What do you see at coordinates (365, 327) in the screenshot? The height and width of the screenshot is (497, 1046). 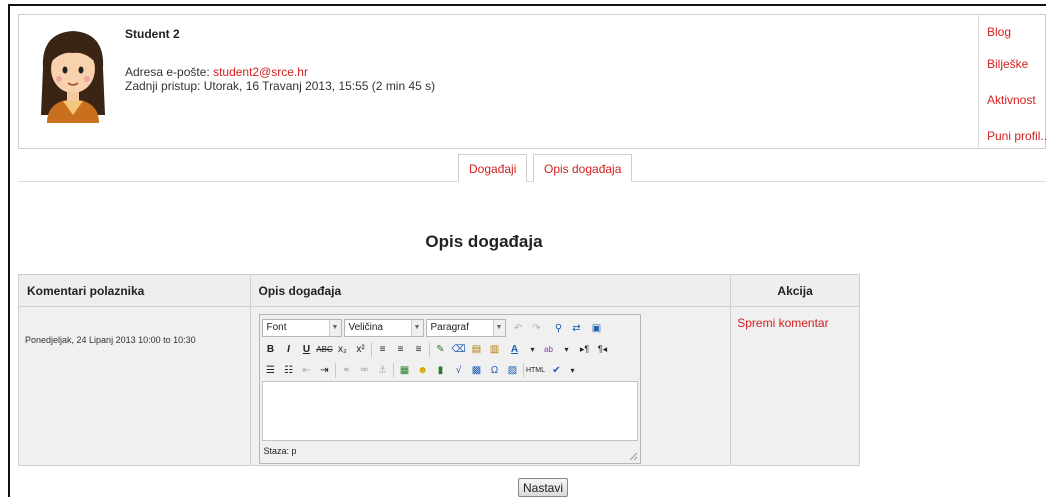 I see `size-select-value: Veličina` at bounding box center [365, 327].